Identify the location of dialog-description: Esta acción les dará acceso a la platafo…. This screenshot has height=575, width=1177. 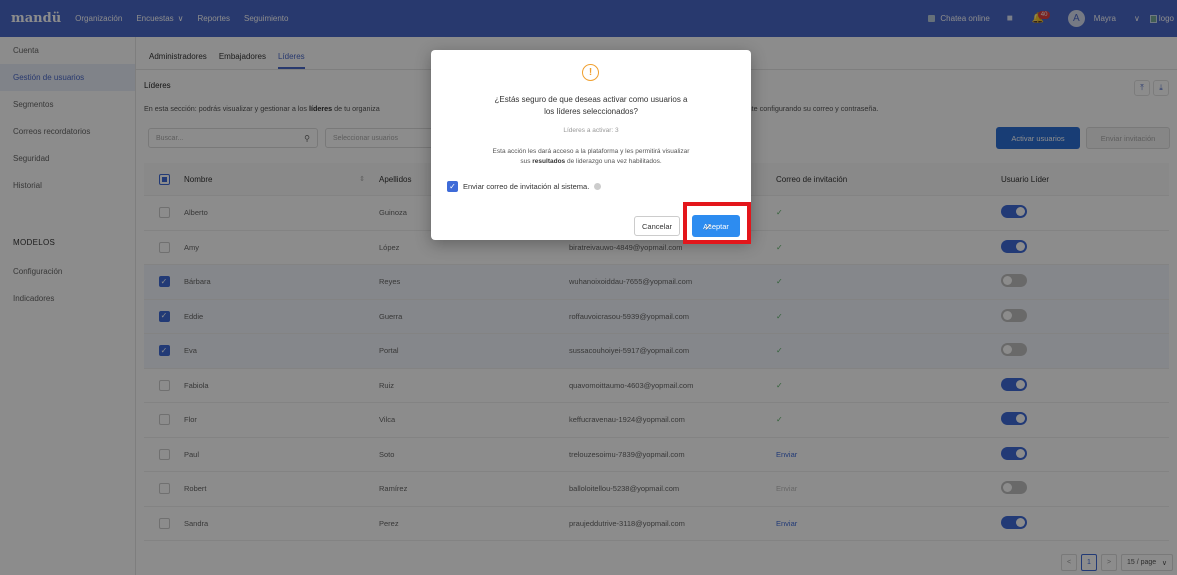
(591, 157).